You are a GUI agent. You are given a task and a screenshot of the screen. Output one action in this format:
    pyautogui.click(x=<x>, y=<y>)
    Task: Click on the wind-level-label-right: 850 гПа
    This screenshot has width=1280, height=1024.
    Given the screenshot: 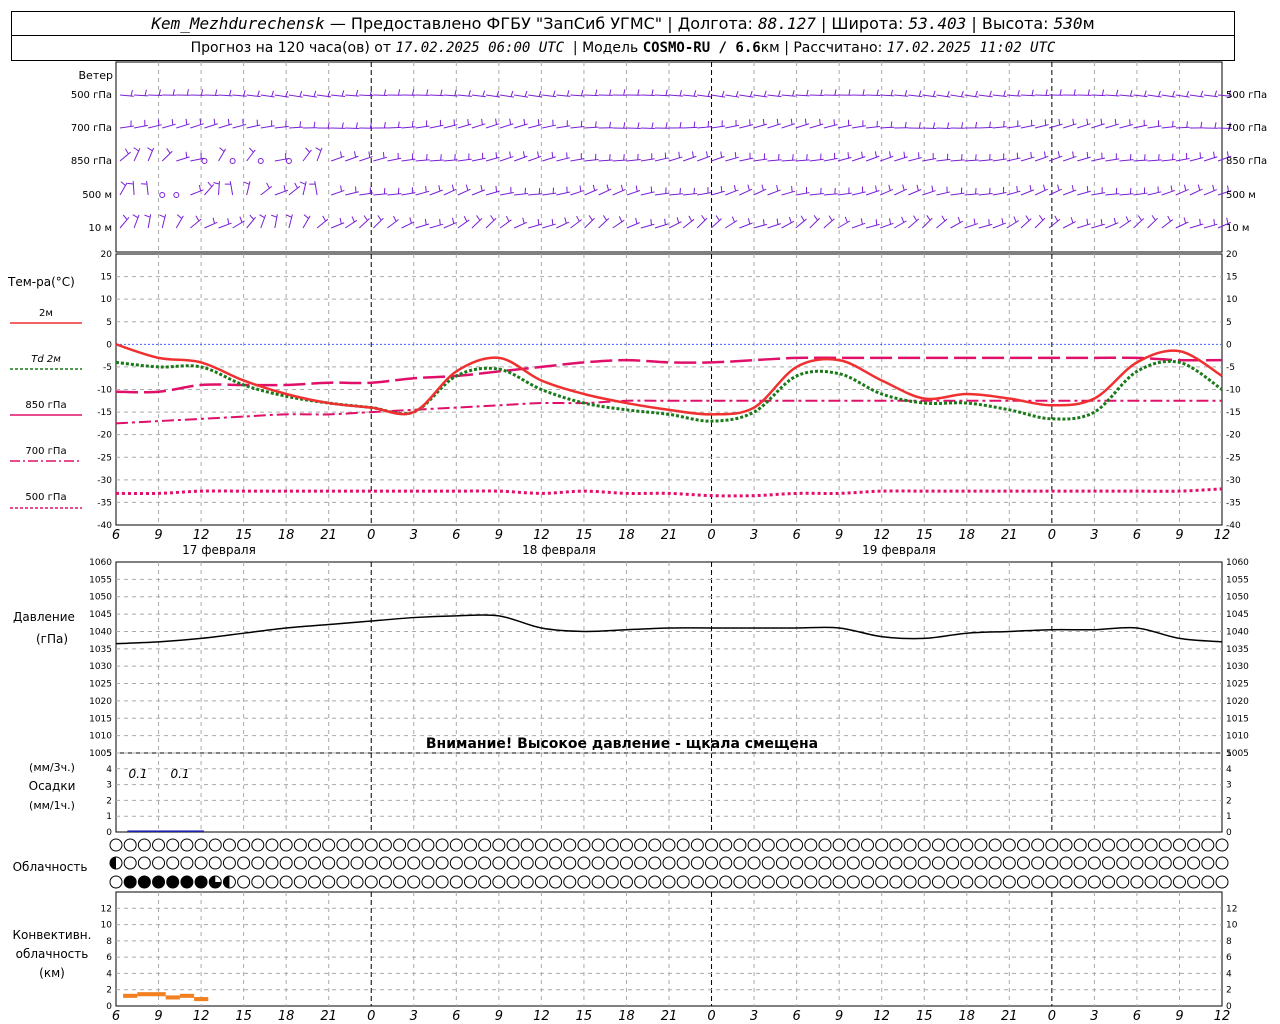 What is the action you would take?
    pyautogui.click(x=1246, y=161)
    